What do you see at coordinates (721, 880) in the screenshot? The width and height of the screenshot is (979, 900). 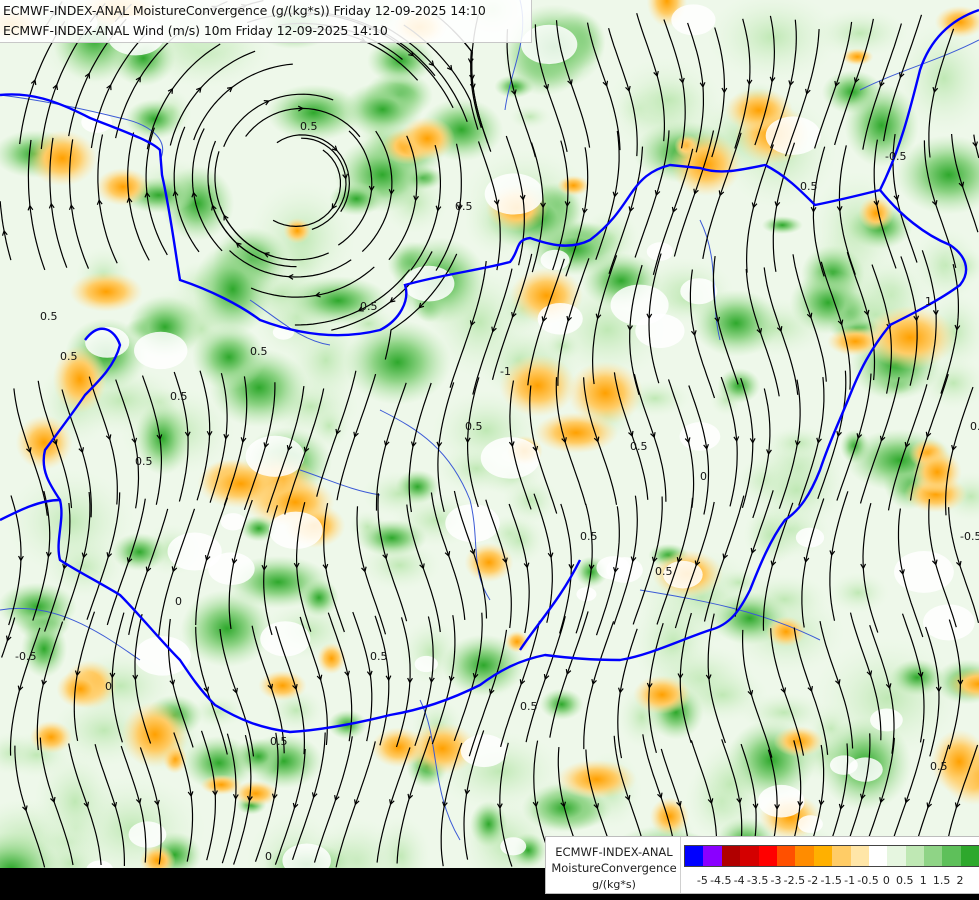 I see `legend-tick: -4.5` at bounding box center [721, 880].